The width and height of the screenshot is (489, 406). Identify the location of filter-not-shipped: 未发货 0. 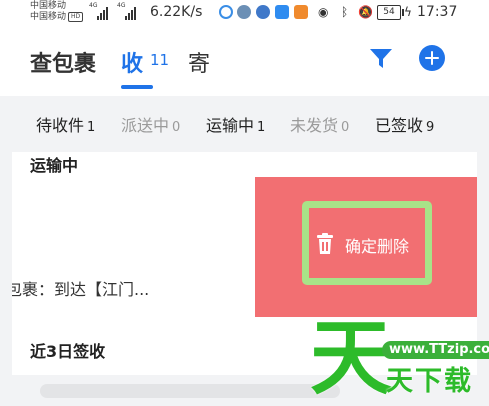
(319, 124).